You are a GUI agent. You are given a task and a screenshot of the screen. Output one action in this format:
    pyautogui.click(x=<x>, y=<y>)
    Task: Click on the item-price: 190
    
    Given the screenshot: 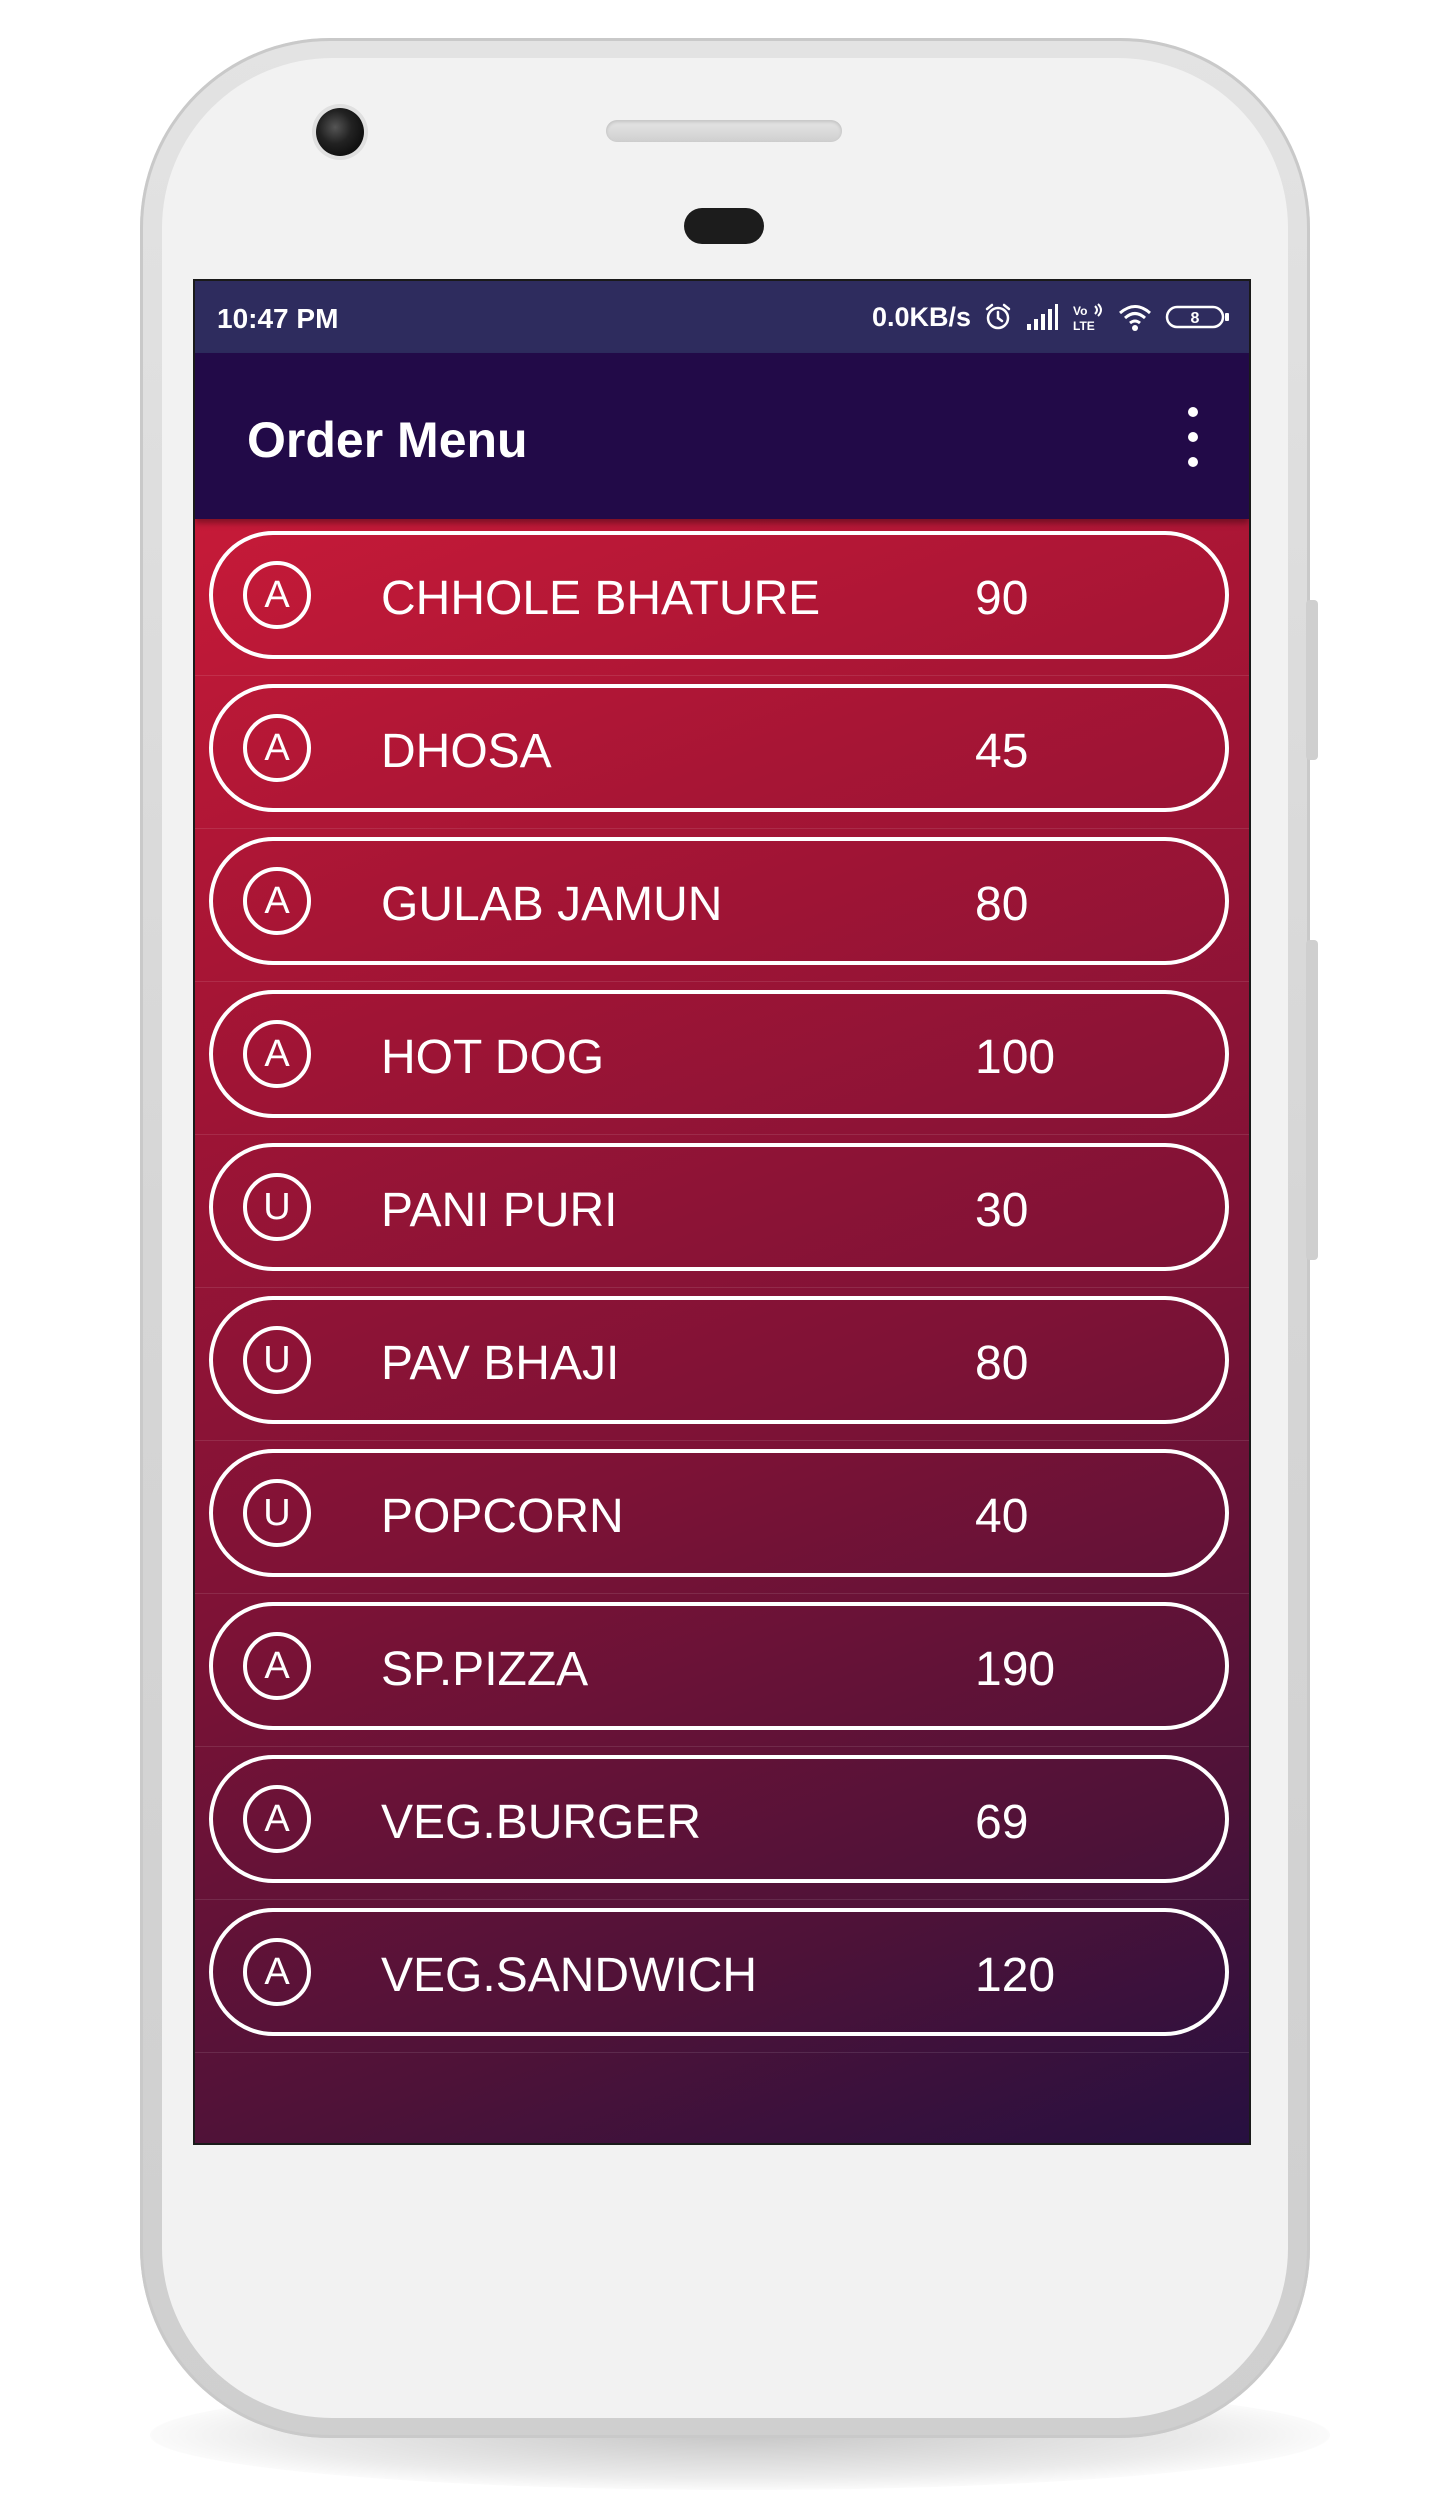 What is the action you would take?
    pyautogui.click(x=1015, y=1669)
    